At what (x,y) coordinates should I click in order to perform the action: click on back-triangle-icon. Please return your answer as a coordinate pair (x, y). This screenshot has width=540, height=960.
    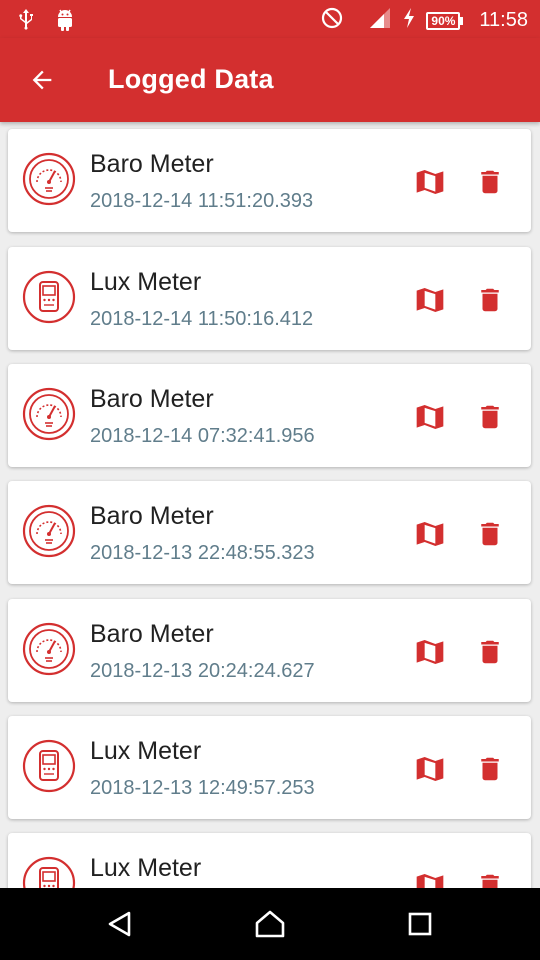
    Looking at the image, I should click on (119, 924).